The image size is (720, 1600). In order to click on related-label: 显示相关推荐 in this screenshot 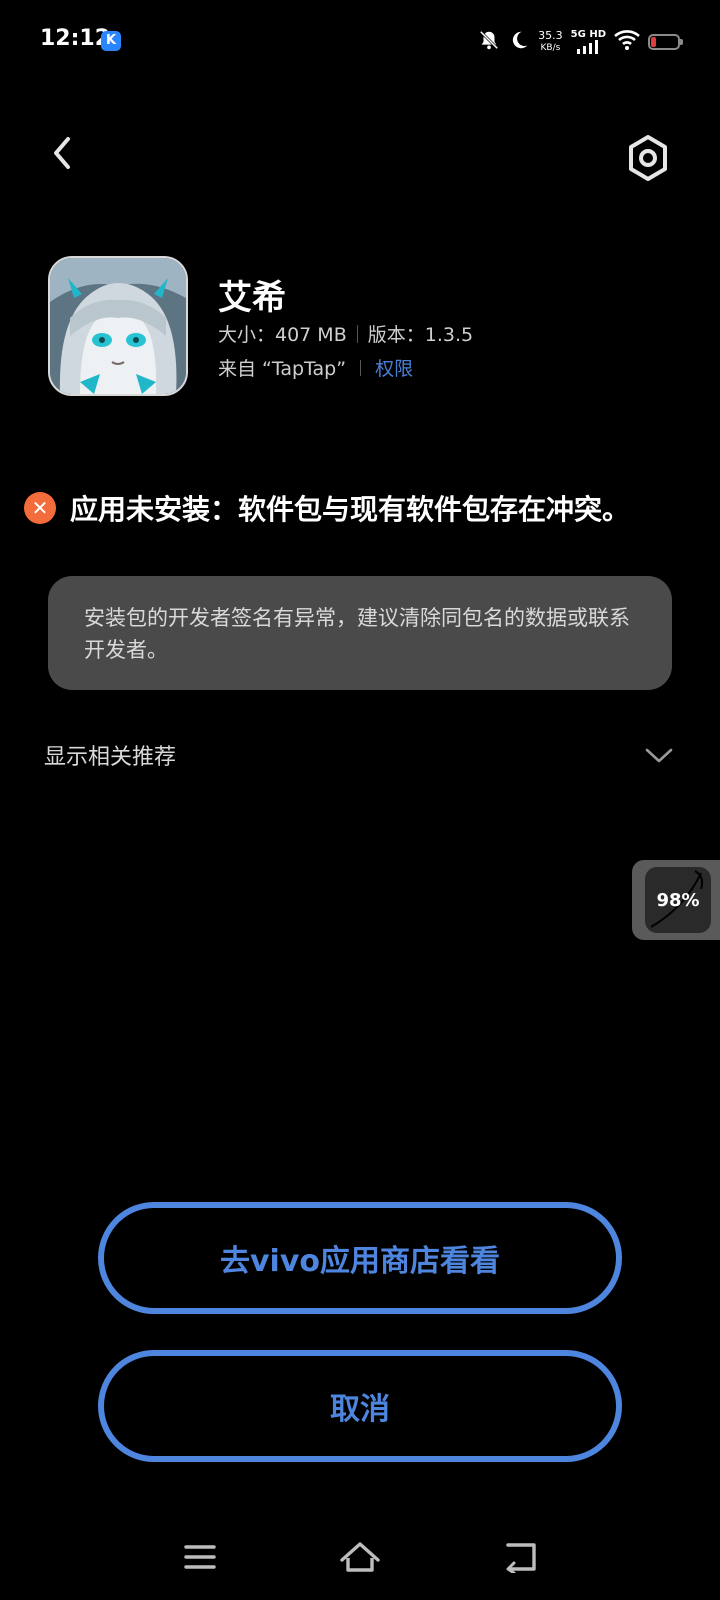, I will do `click(110, 757)`.